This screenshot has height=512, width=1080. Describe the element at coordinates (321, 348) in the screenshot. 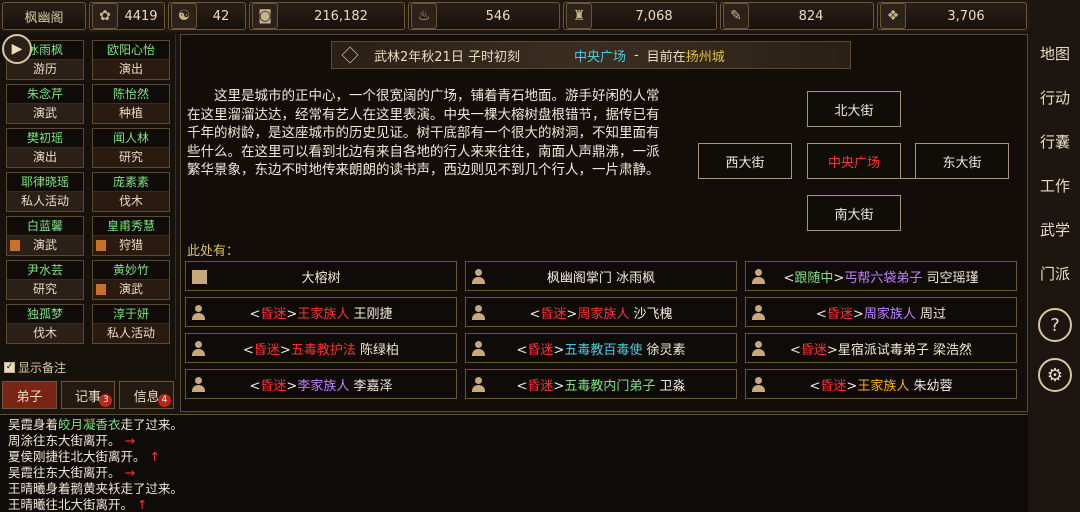

I see `npc-button: <昏迷>五毒教护法 陈绿柏` at that location.